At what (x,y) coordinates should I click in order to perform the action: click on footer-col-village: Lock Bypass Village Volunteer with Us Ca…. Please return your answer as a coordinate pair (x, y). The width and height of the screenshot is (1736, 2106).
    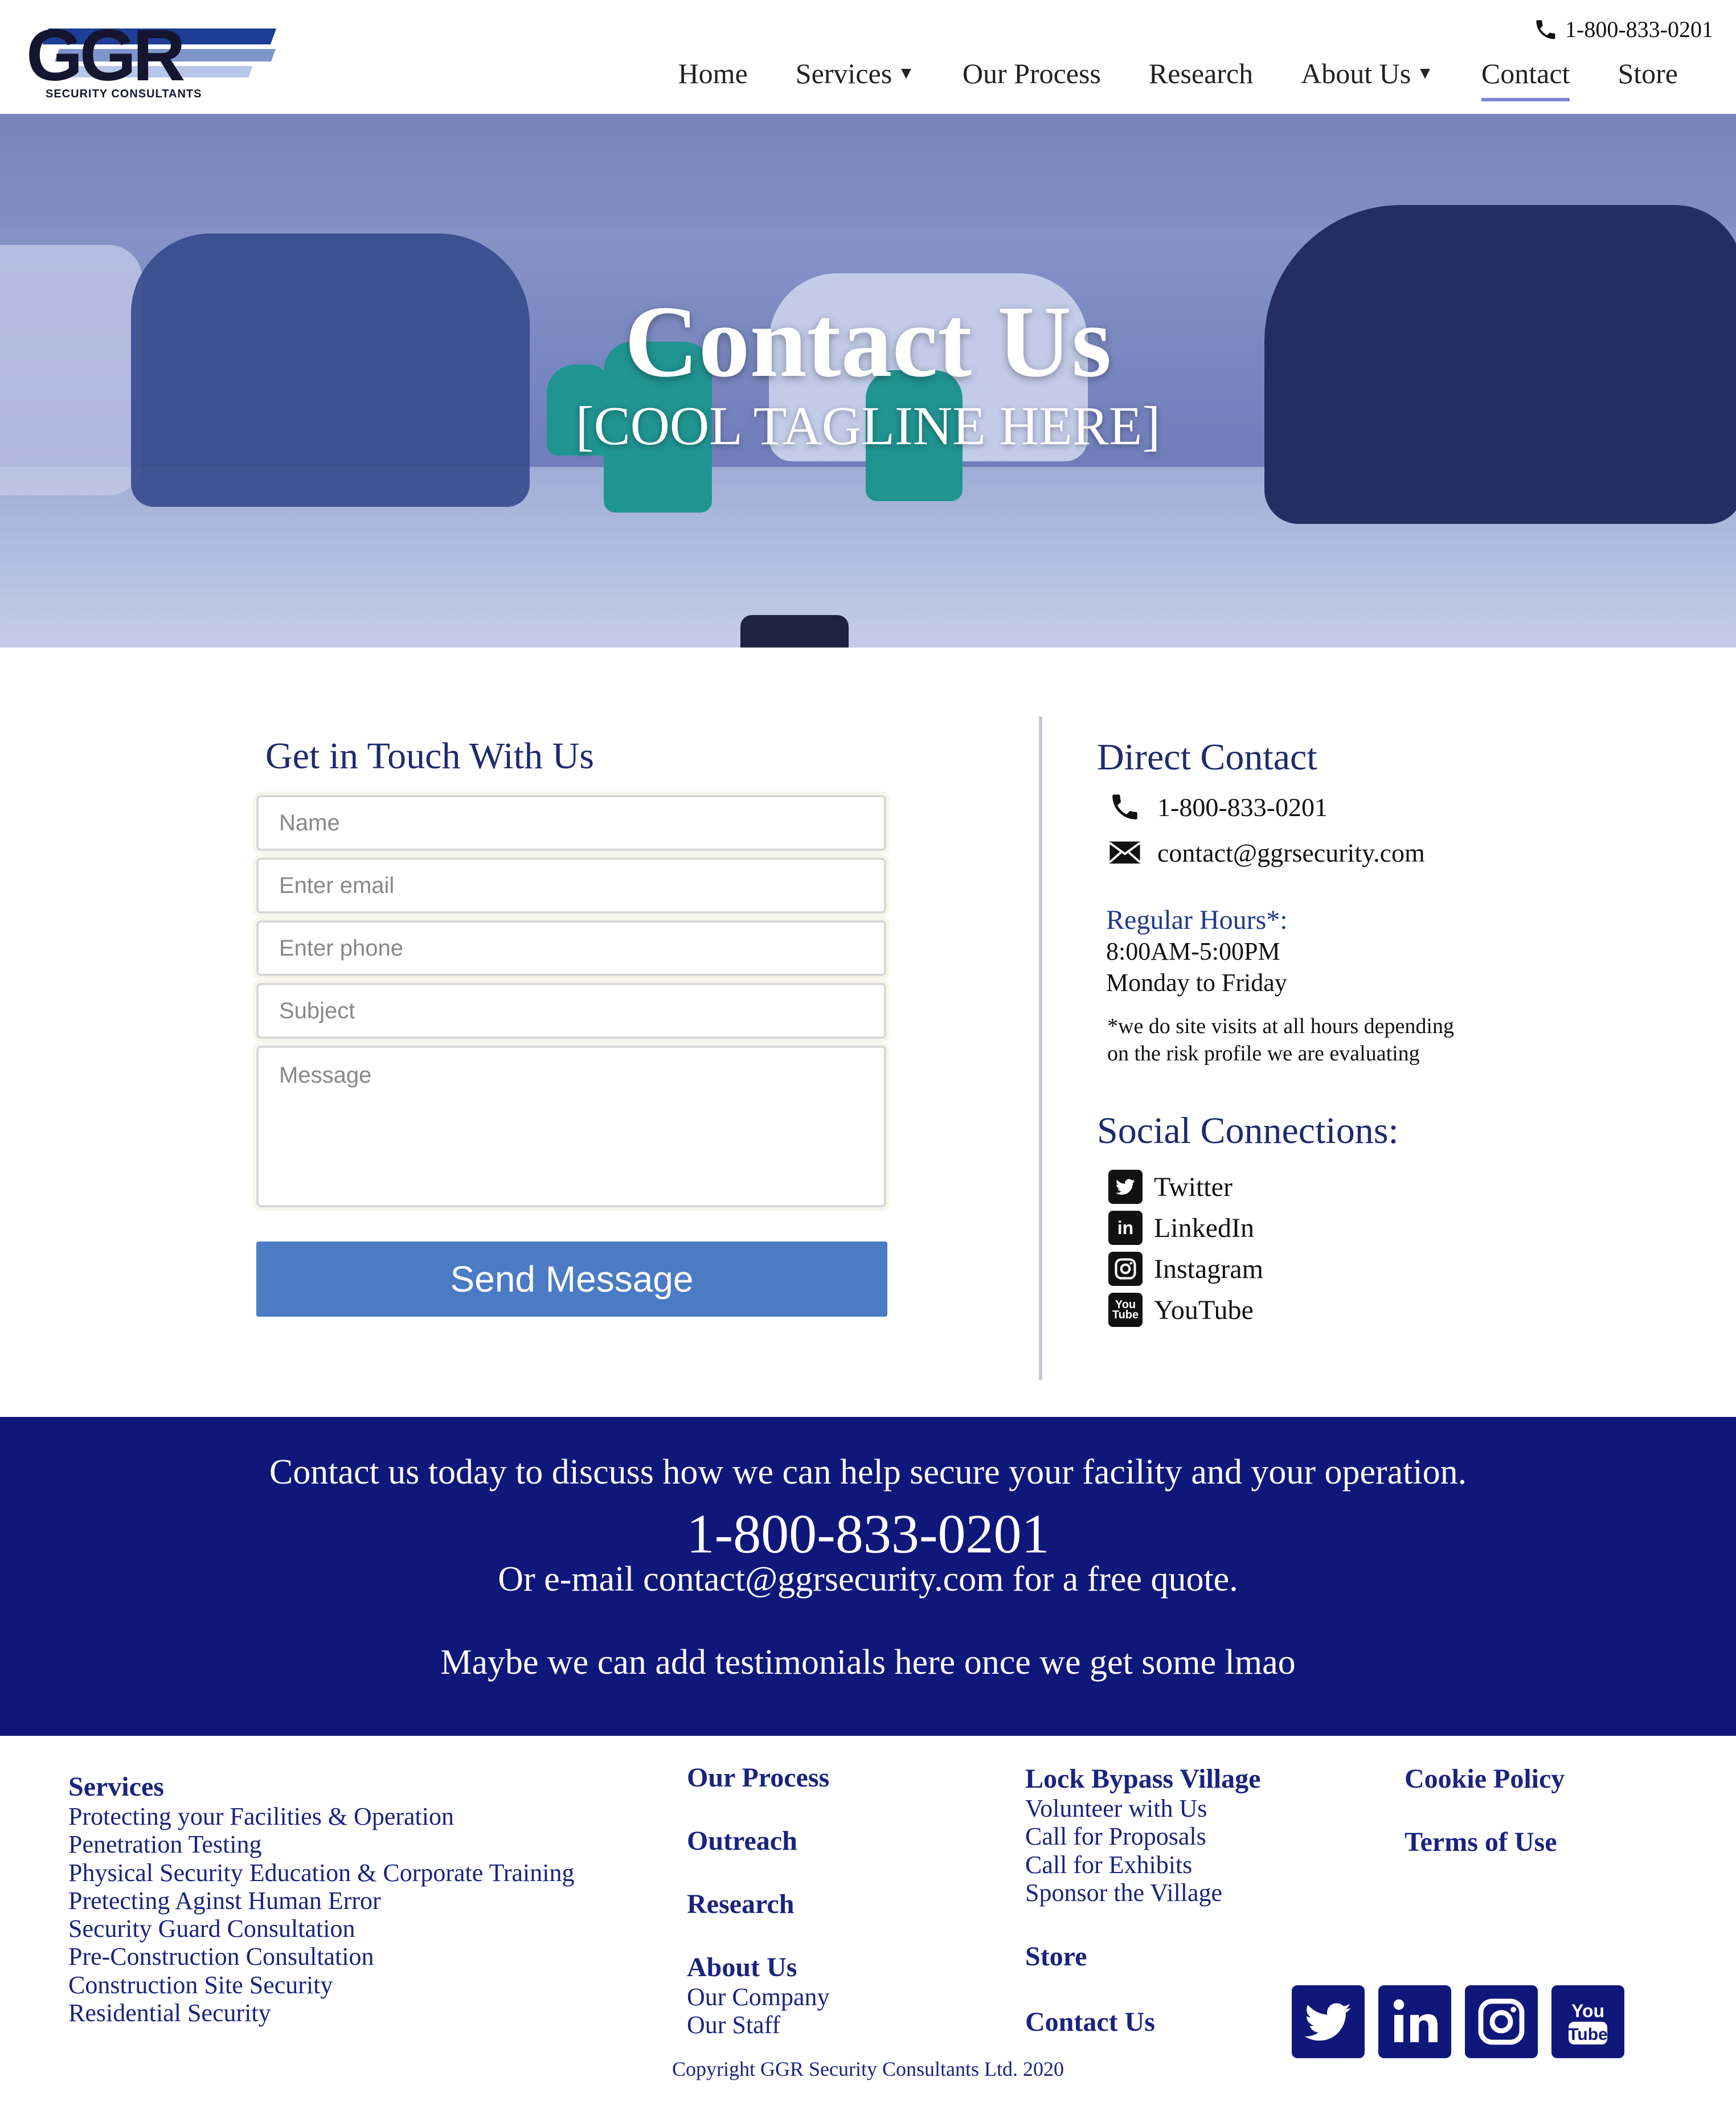
    Looking at the image, I should click on (1142, 1900).